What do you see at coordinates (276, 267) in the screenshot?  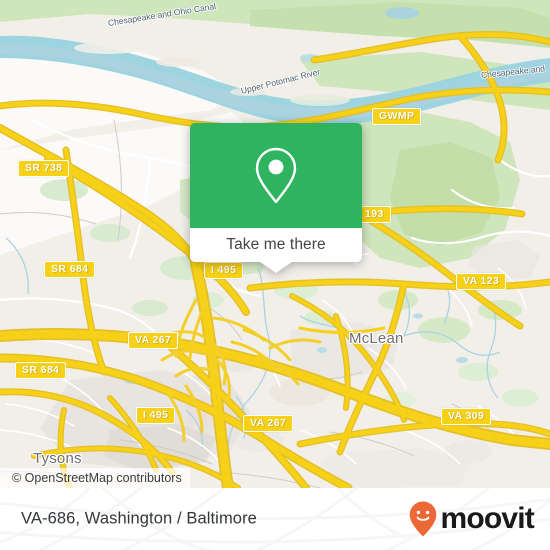 I see `popup-pointer-tail` at bounding box center [276, 267].